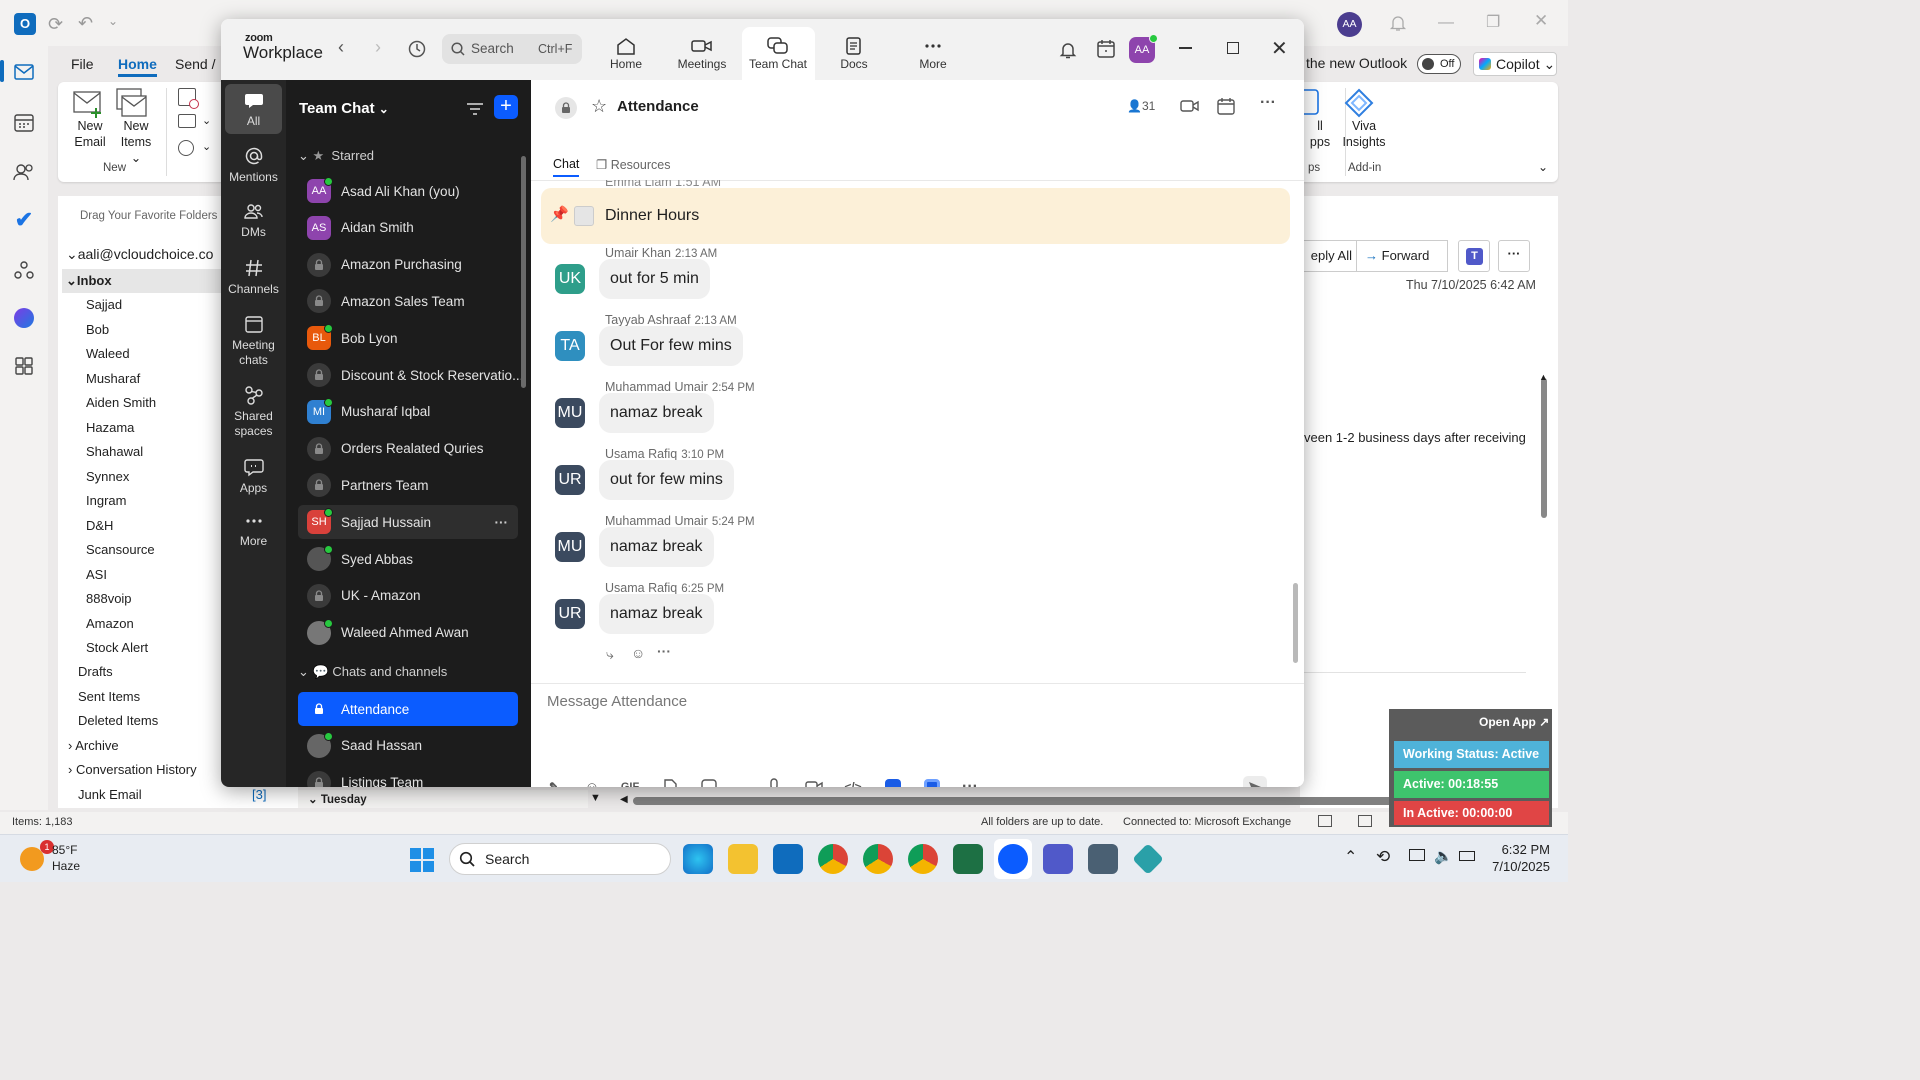 This screenshot has height=1080, width=1920. I want to click on schedule-icon, so click(1226, 106).